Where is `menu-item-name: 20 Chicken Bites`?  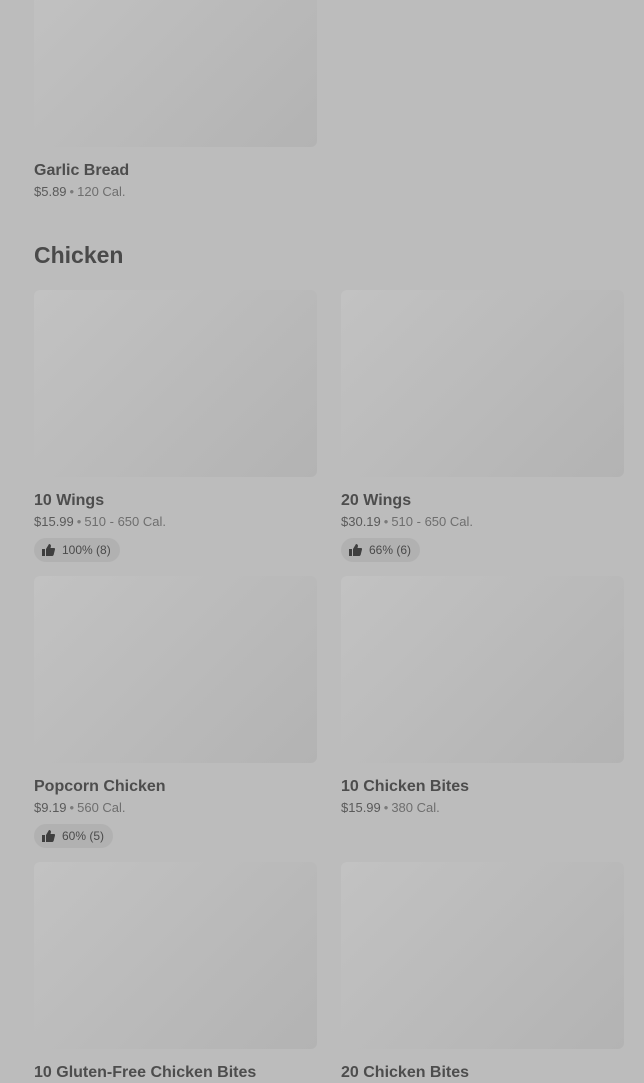
menu-item-name: 20 Chicken Bites is located at coordinates (405, 1072).